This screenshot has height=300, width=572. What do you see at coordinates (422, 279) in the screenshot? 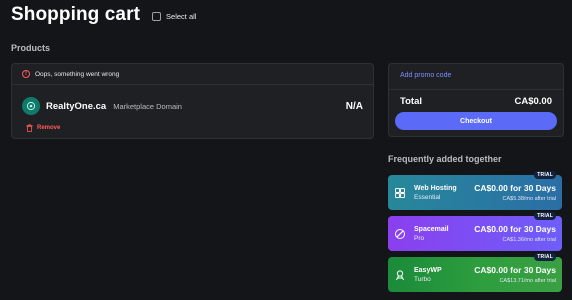
I see `addon-plan: Turbo` at bounding box center [422, 279].